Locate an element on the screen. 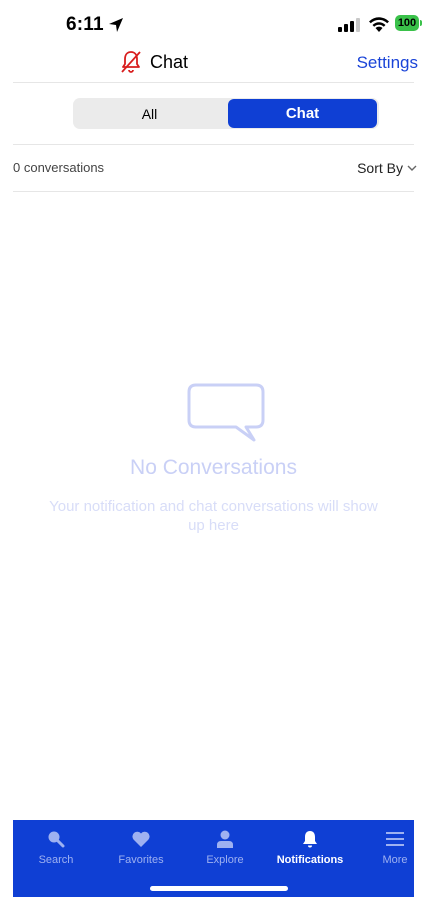  battery-tip is located at coordinates (421, 23).